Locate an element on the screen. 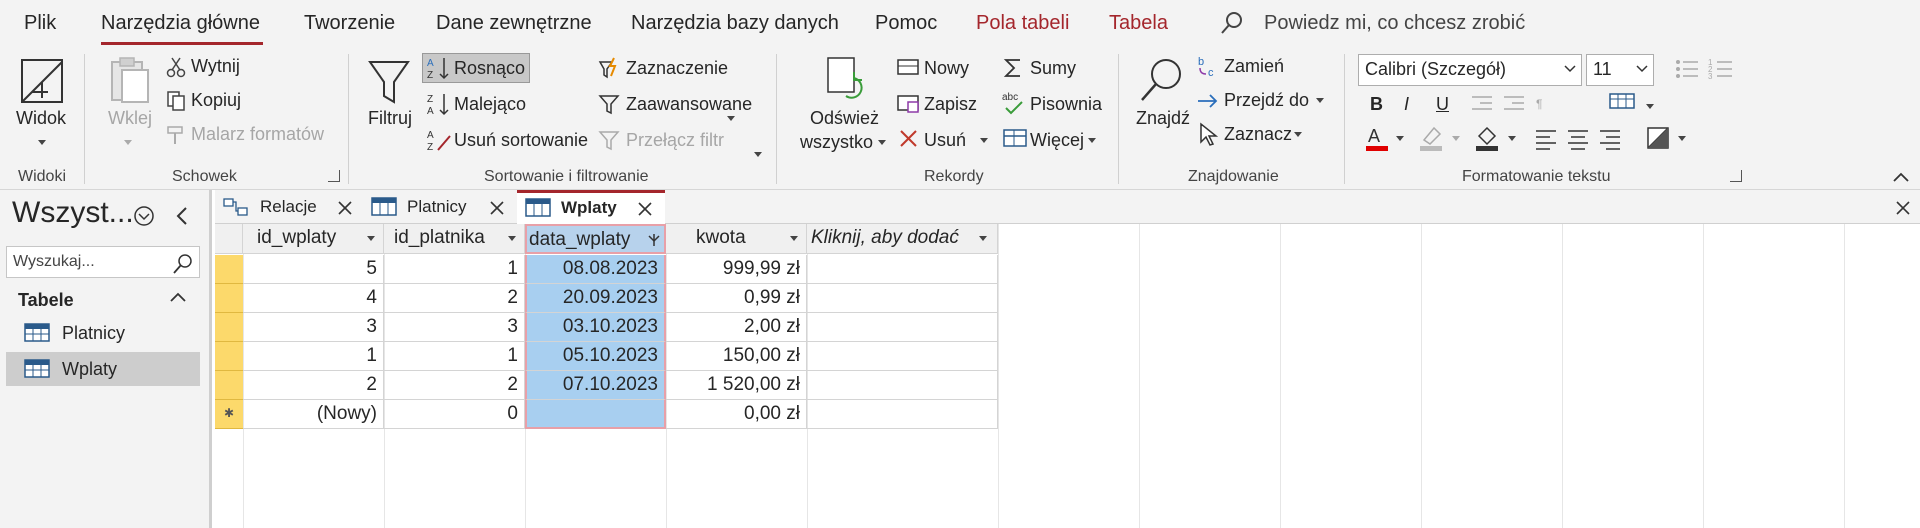 This screenshot has width=1920, height=528. tab-home: Narzędzia główne is located at coordinates (180, 23).